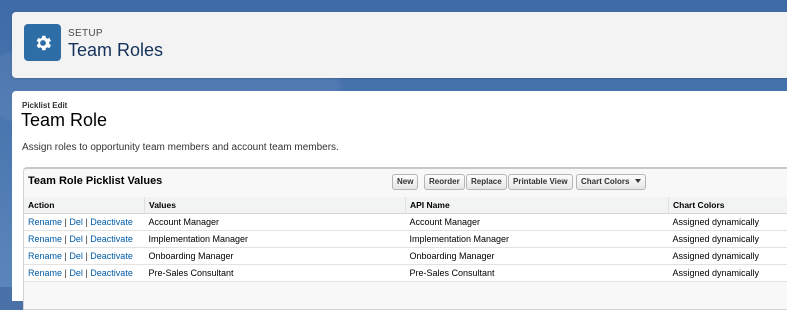 Image resolution: width=787 pixels, height=310 pixels. I want to click on value-cell: Implementation Manager, so click(275, 239).